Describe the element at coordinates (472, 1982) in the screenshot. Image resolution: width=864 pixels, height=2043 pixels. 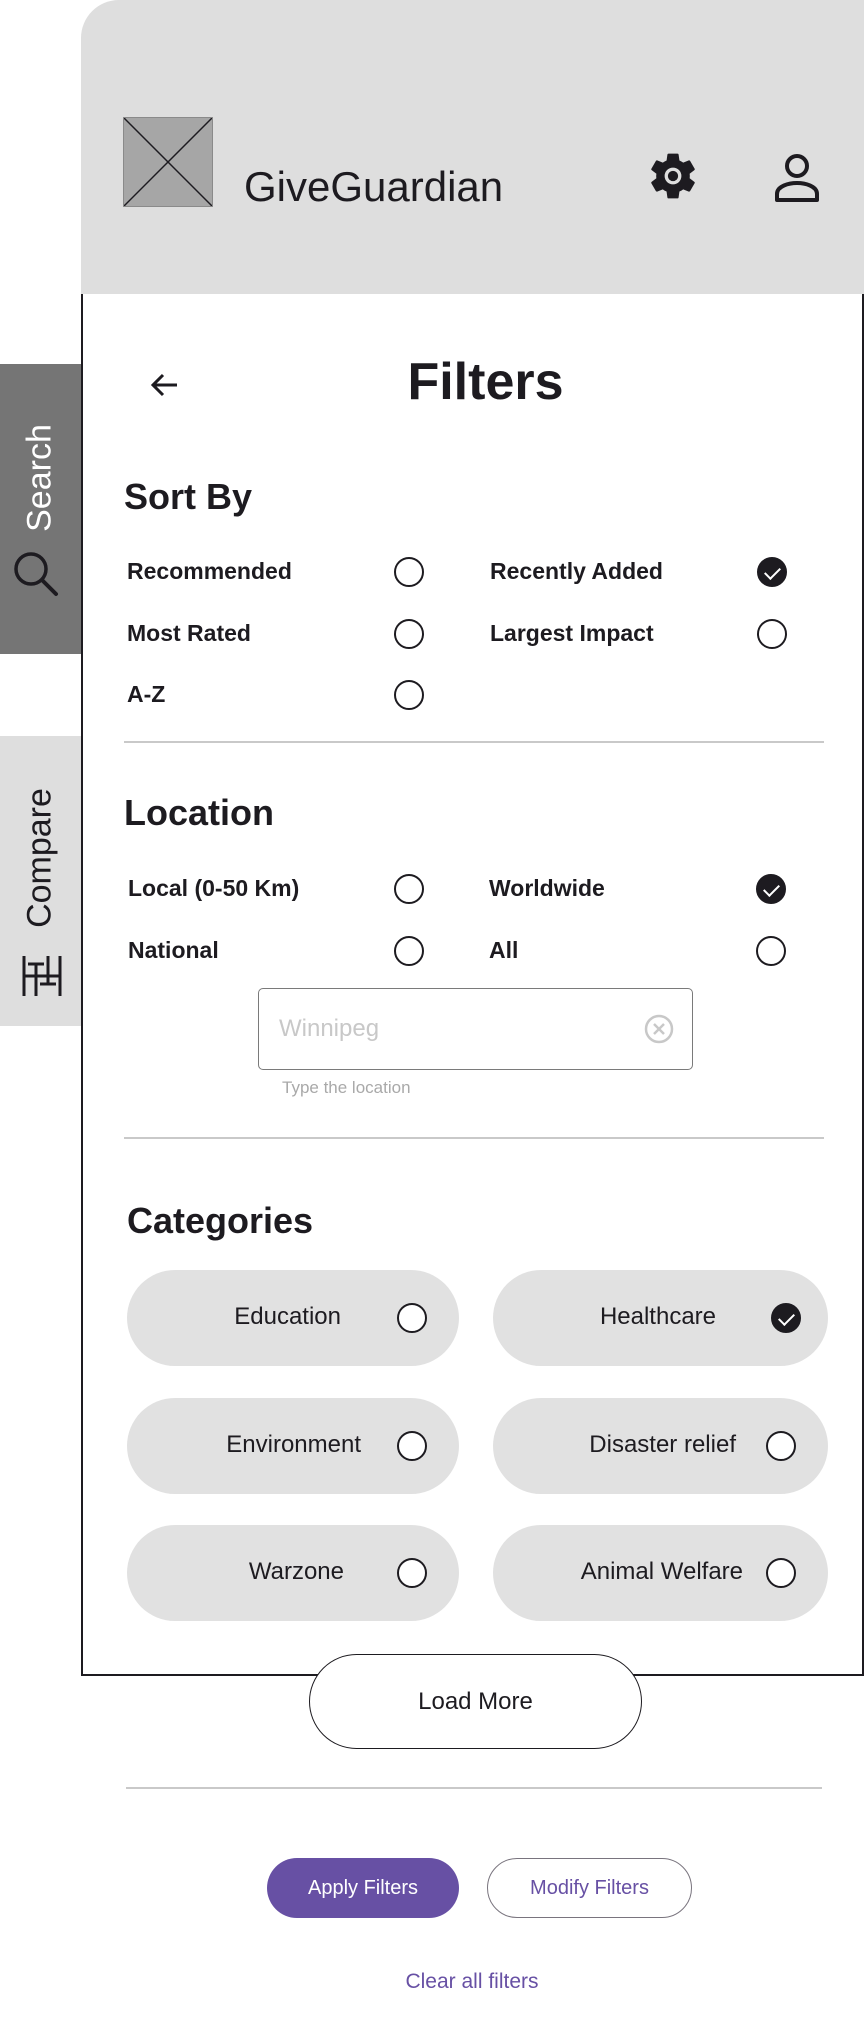
I see `clear-all-filters-link: Clear all filters` at that location.